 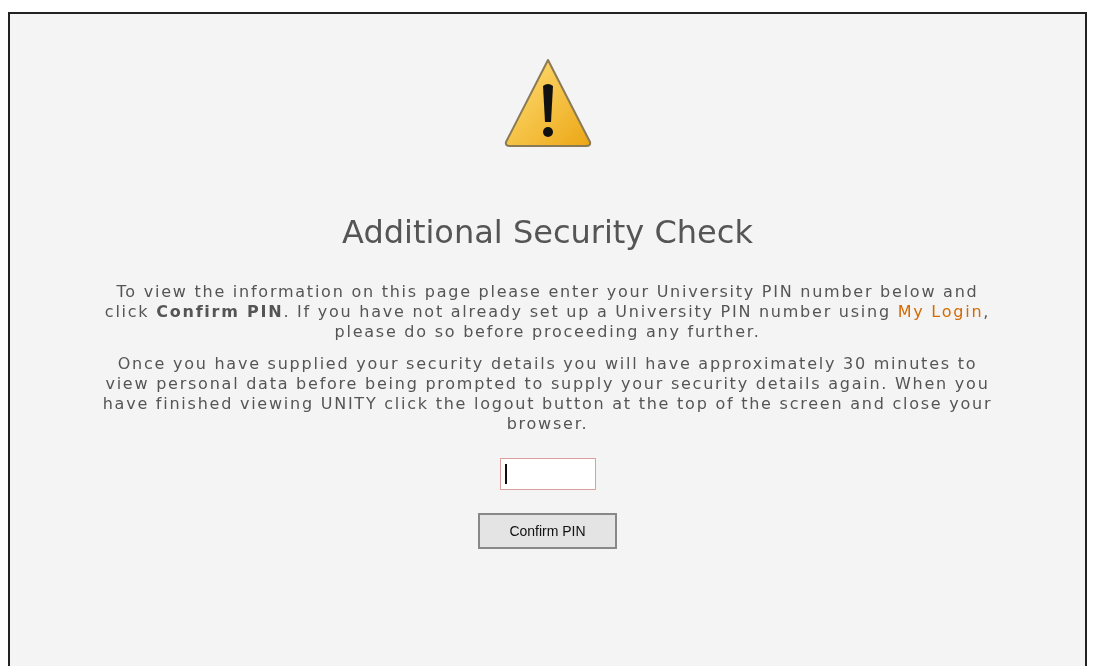 What do you see at coordinates (547, 232) in the screenshot?
I see `page-title: Additional Security Check` at bounding box center [547, 232].